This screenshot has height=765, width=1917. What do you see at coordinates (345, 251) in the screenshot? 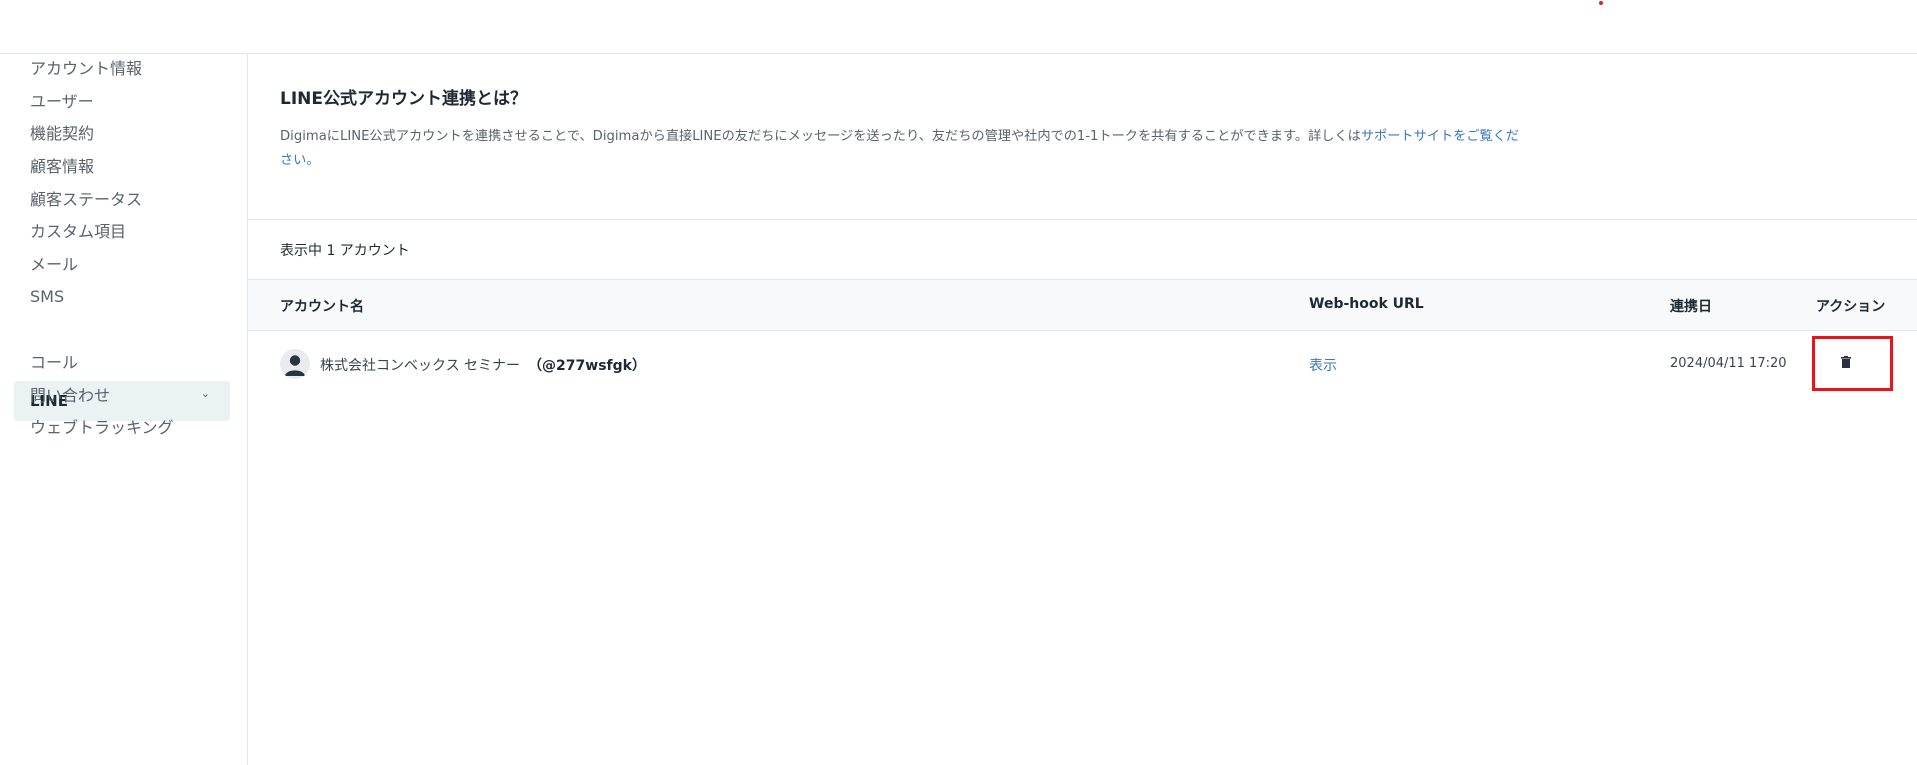
I see `account-count: 表示中 1 アカウント` at bounding box center [345, 251].